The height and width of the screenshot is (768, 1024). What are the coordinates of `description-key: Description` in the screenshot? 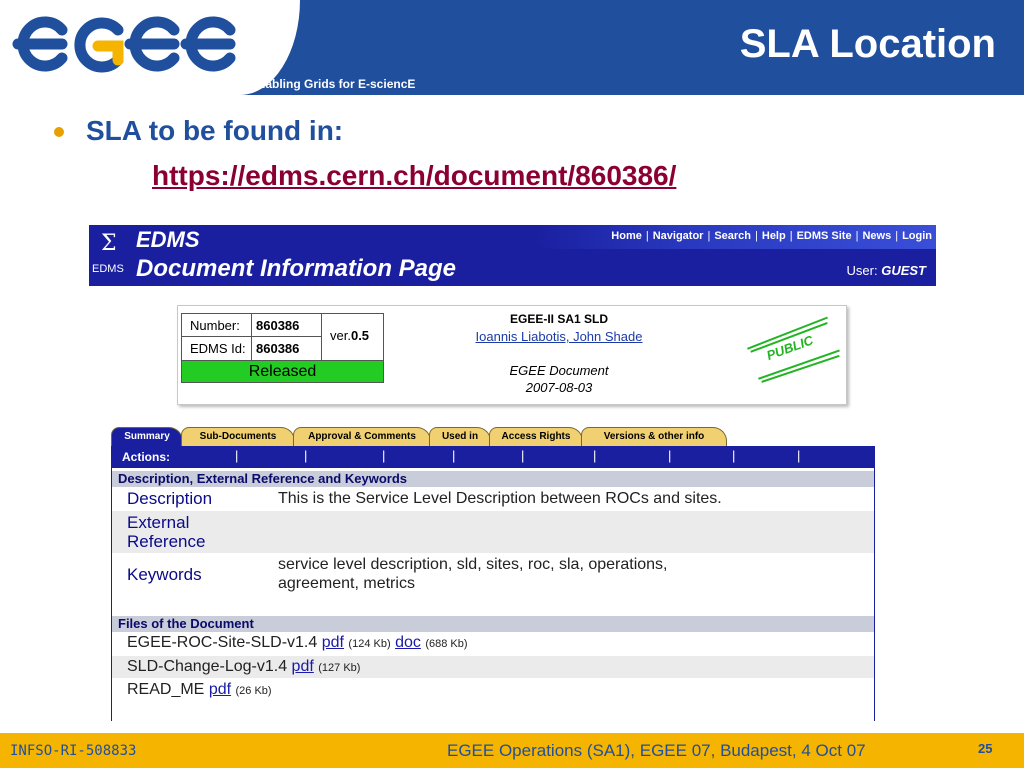 It's located at (170, 498).